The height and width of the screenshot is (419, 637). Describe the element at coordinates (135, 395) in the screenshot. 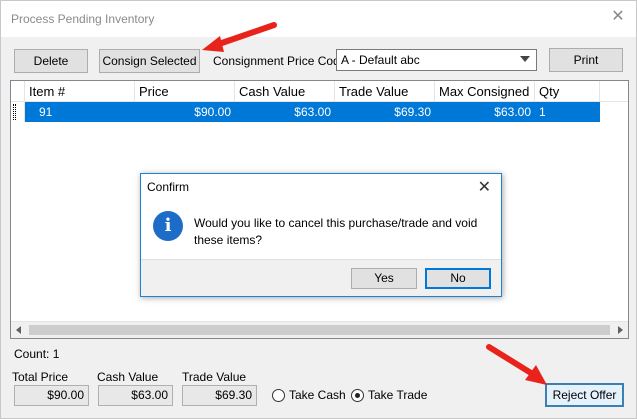

I see `cash-value-field: $63.00` at that location.